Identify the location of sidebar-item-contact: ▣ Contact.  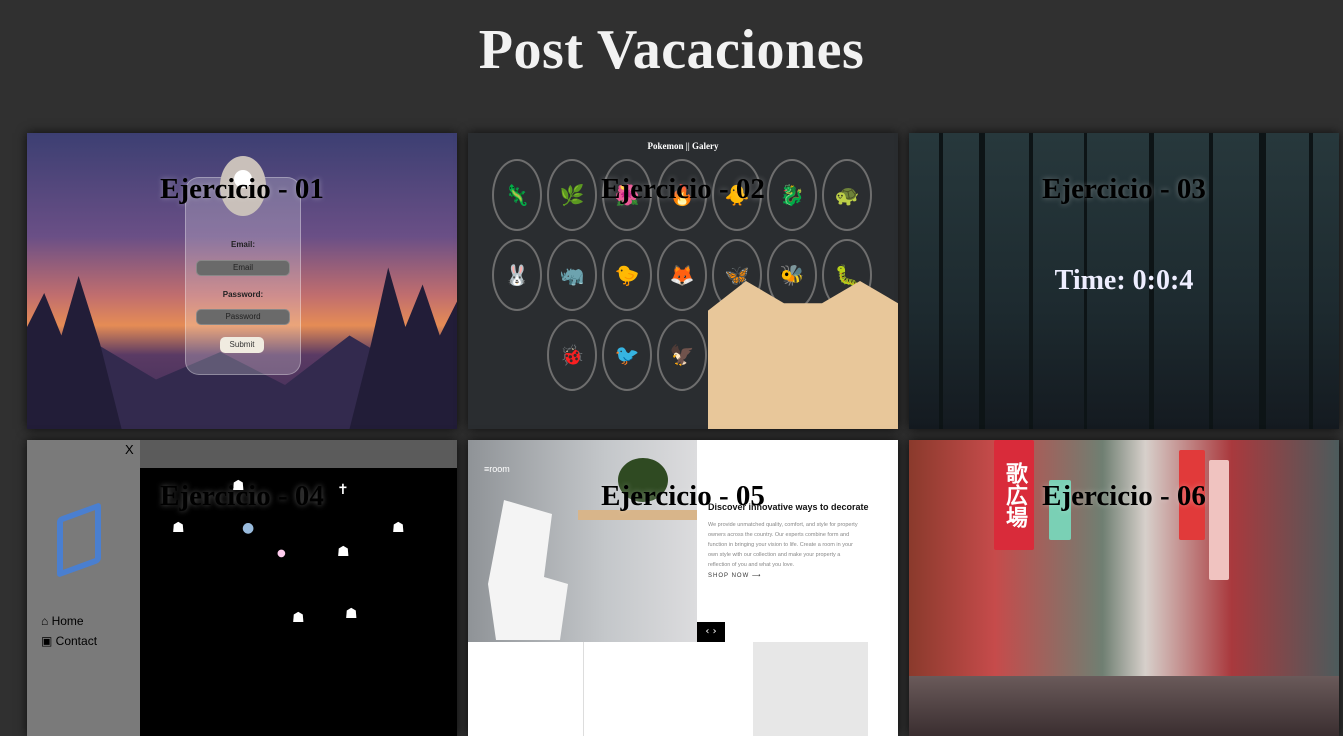
(69, 641).